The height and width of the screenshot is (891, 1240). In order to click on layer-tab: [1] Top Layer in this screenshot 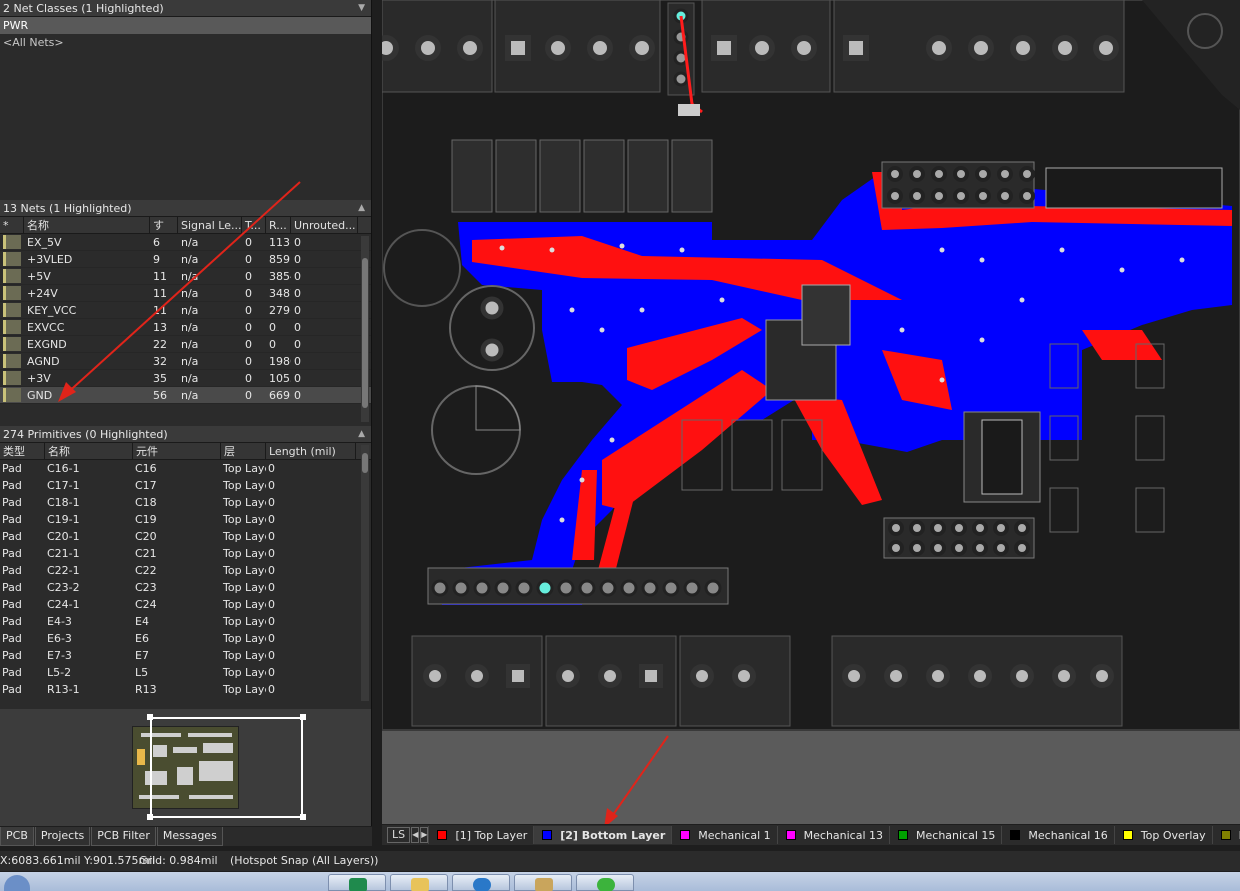, I will do `click(480, 835)`.